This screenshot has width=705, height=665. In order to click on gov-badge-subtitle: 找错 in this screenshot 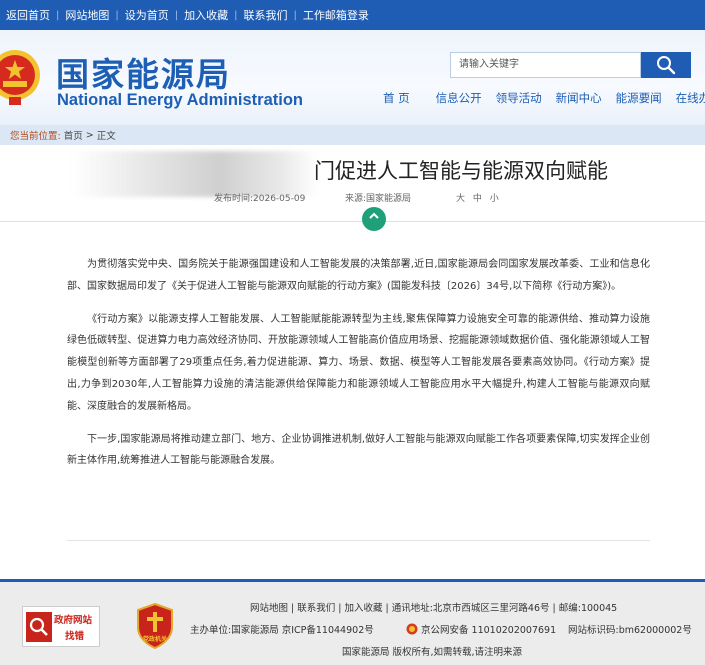, I will do `click(75, 636)`.